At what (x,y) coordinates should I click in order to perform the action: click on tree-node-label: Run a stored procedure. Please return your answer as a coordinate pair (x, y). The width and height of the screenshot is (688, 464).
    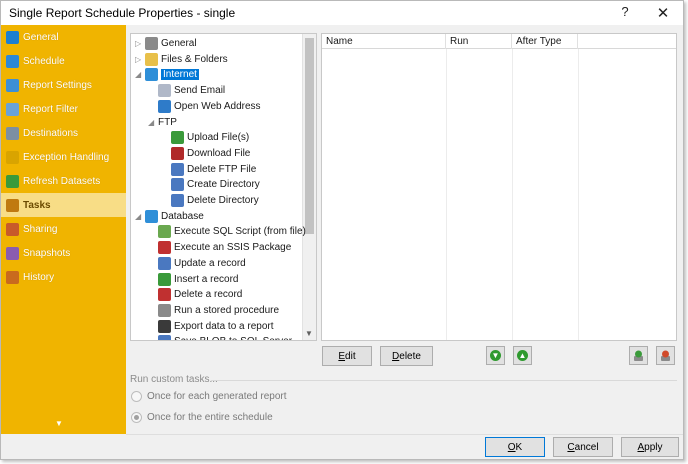
    Looking at the image, I should click on (227, 310).